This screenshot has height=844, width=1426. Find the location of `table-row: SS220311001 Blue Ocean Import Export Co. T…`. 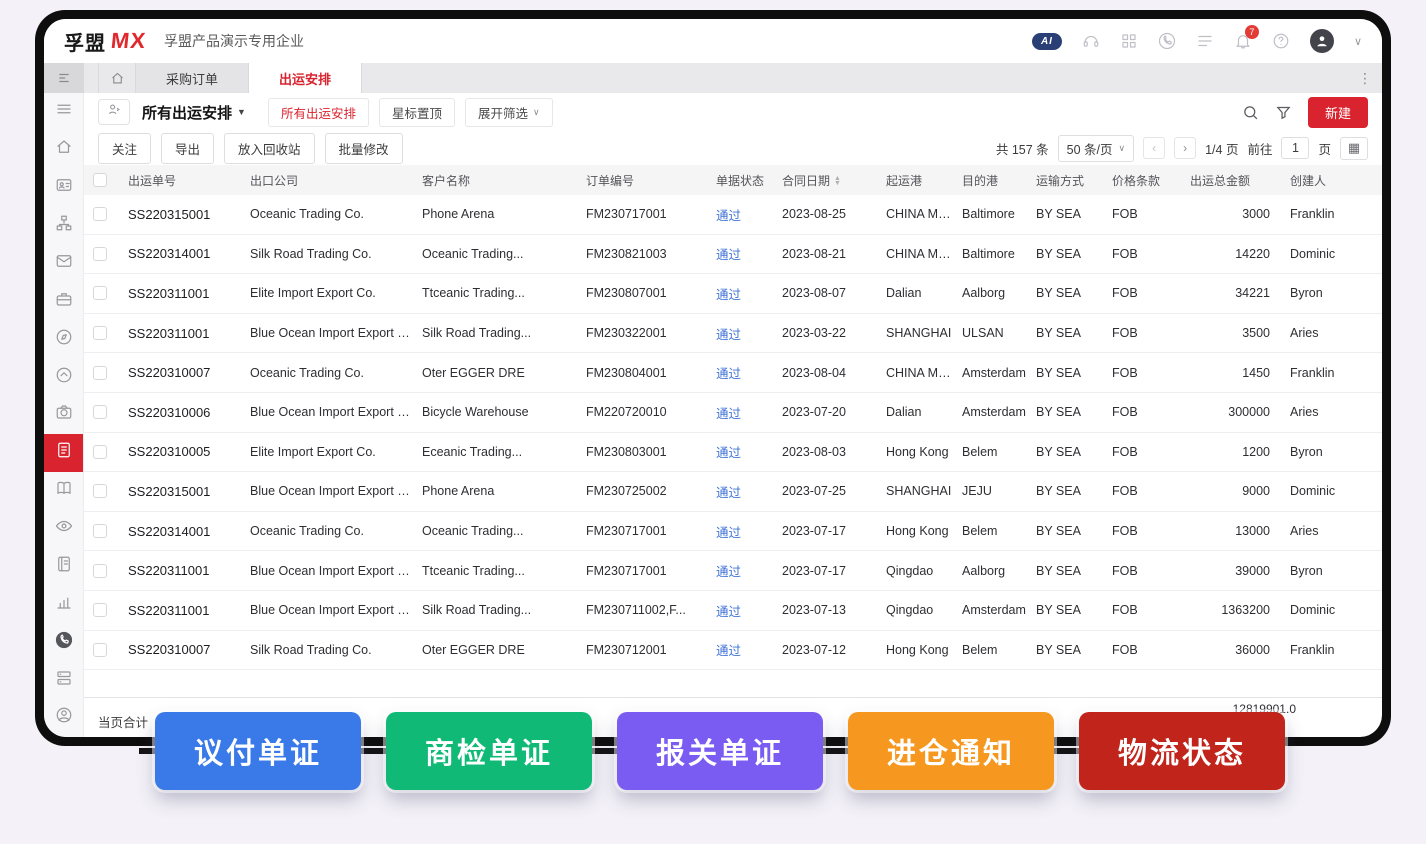

table-row: SS220311001 Blue Ocean Import Export Co. T… is located at coordinates (733, 571).